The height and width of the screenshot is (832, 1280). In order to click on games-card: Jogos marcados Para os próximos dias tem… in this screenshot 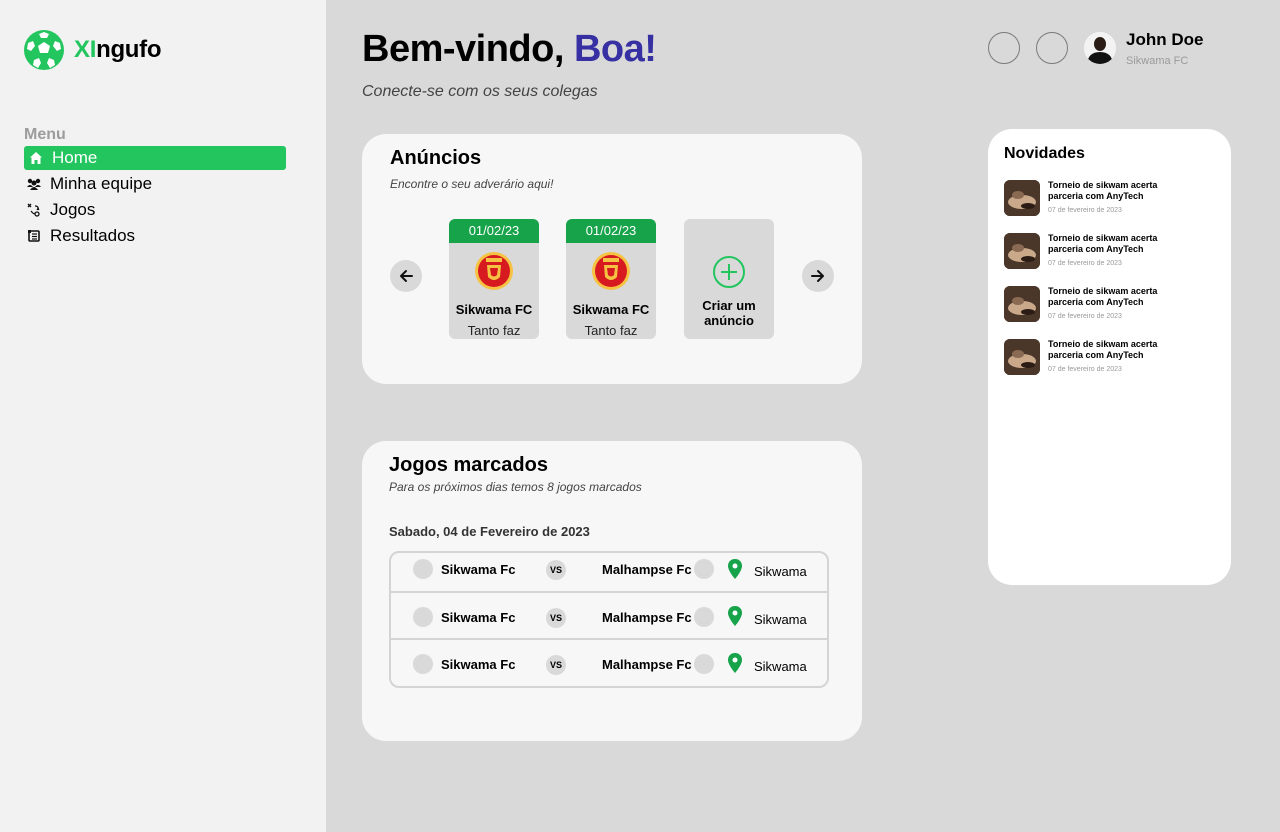, I will do `click(612, 591)`.